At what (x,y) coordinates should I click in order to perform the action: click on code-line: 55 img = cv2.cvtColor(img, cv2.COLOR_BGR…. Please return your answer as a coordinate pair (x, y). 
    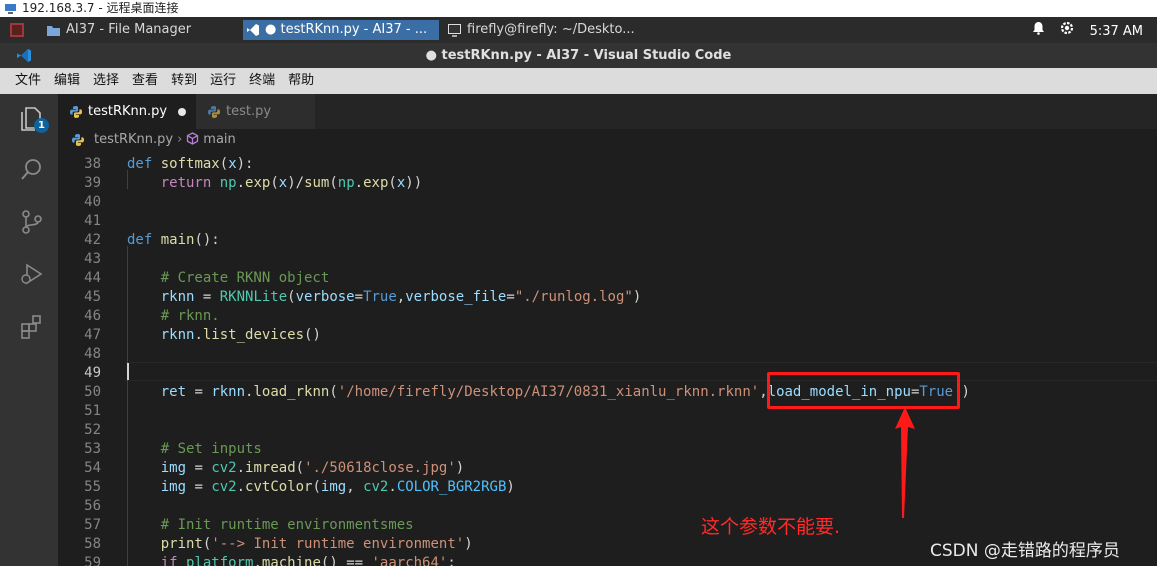
    Looking at the image, I should click on (299, 487).